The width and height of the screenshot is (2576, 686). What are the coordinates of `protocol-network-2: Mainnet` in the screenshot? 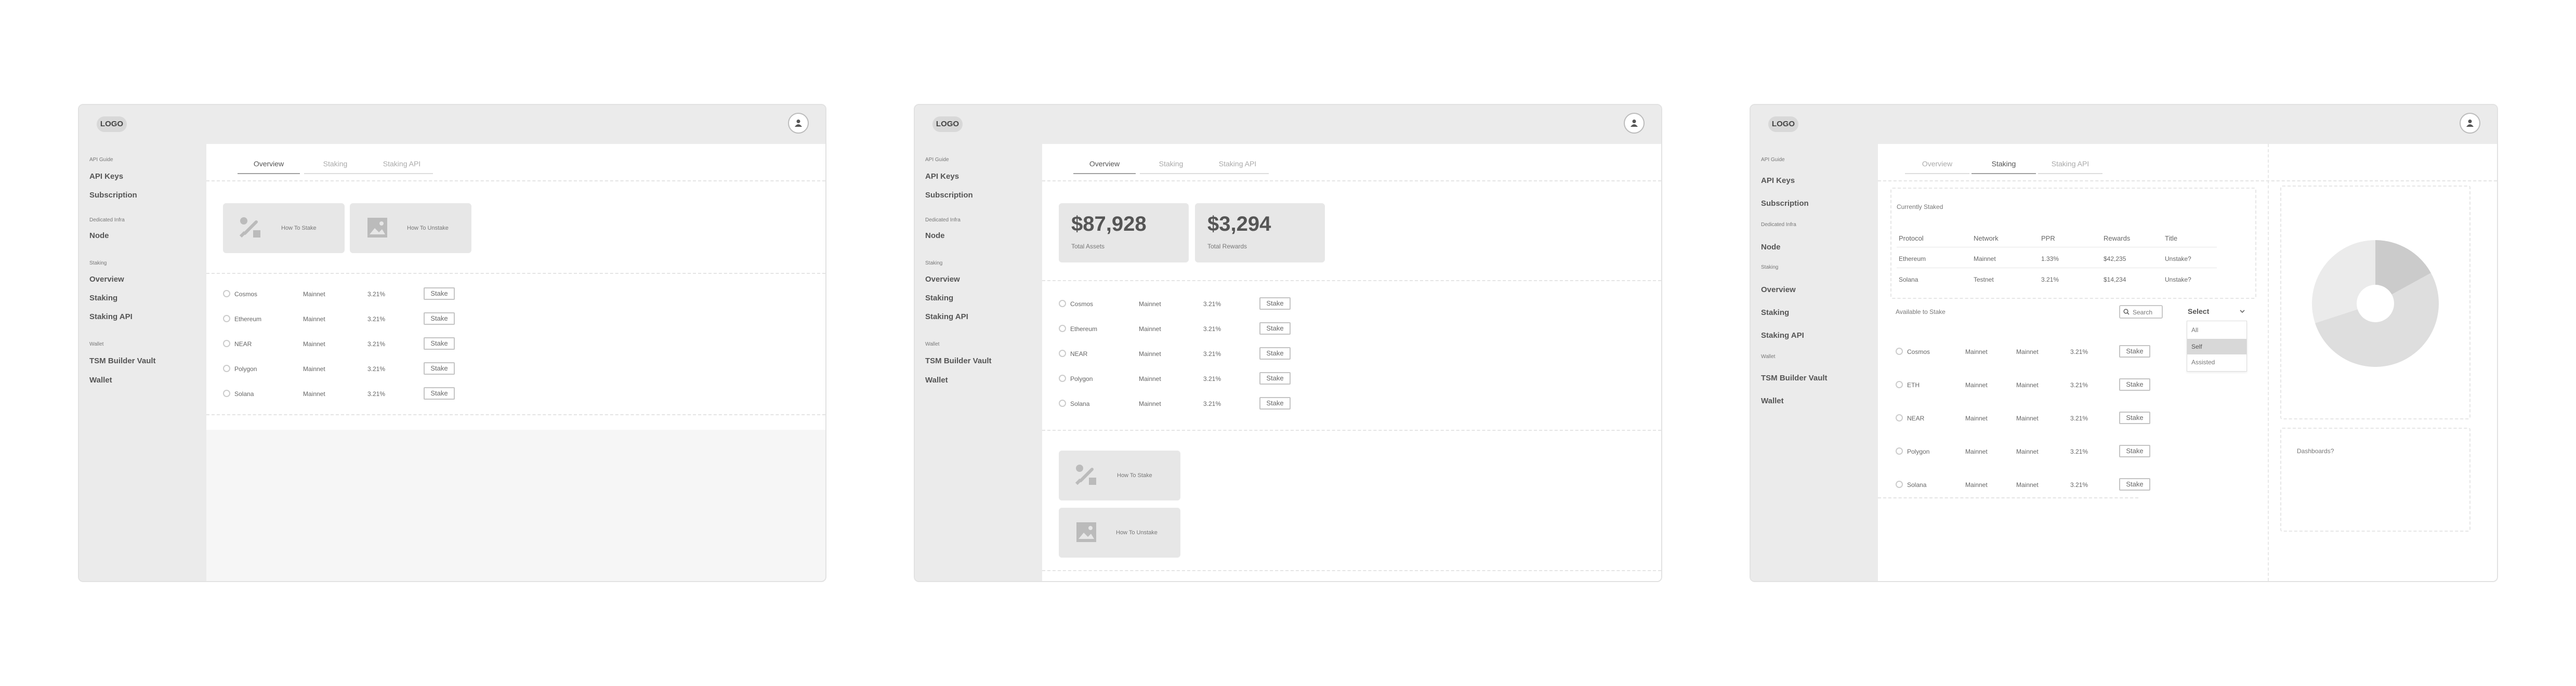 It's located at (2027, 485).